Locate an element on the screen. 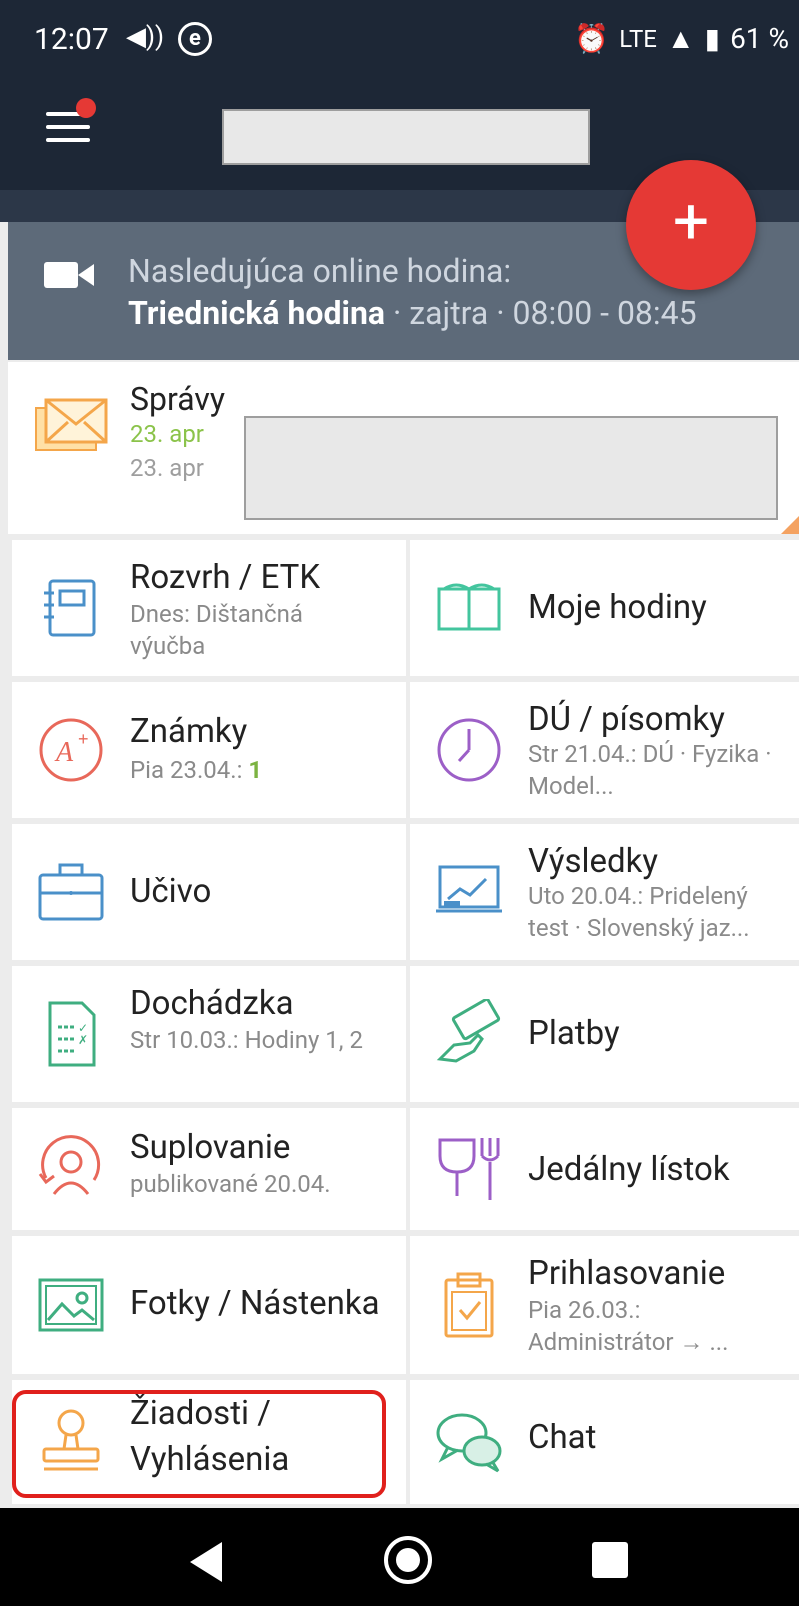 The width and height of the screenshot is (799, 1606). tile-moje-hodiny: Moje hodiny is located at coordinates (604, 608).